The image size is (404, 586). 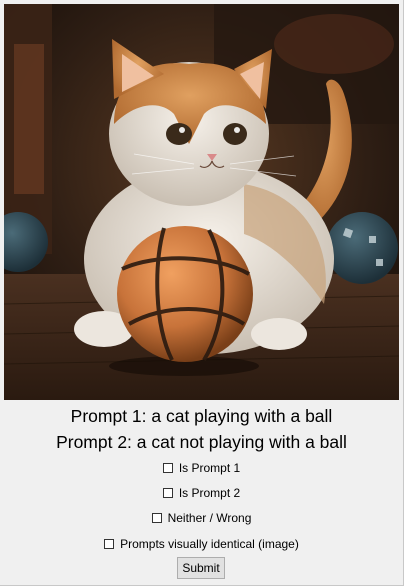 I want to click on option-is-prompt-2: Is Prompt 2, so click(x=201, y=493).